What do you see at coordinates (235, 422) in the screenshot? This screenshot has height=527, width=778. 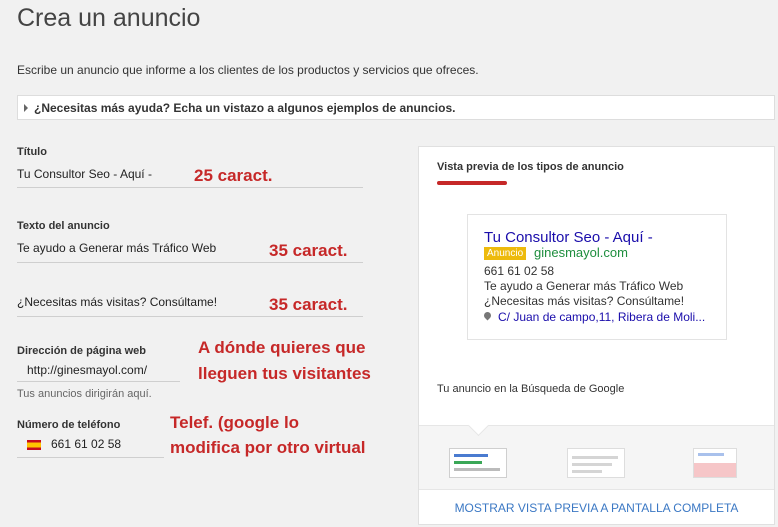 I see `phone-annotation-line1: Telef. (google lo` at bounding box center [235, 422].